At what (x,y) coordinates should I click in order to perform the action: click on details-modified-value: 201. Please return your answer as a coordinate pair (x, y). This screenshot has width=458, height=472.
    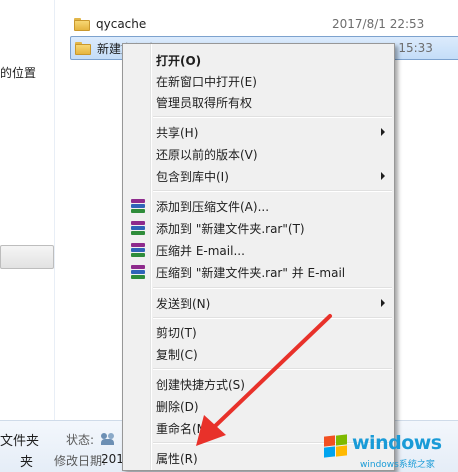
    Looking at the image, I should click on (112, 459).